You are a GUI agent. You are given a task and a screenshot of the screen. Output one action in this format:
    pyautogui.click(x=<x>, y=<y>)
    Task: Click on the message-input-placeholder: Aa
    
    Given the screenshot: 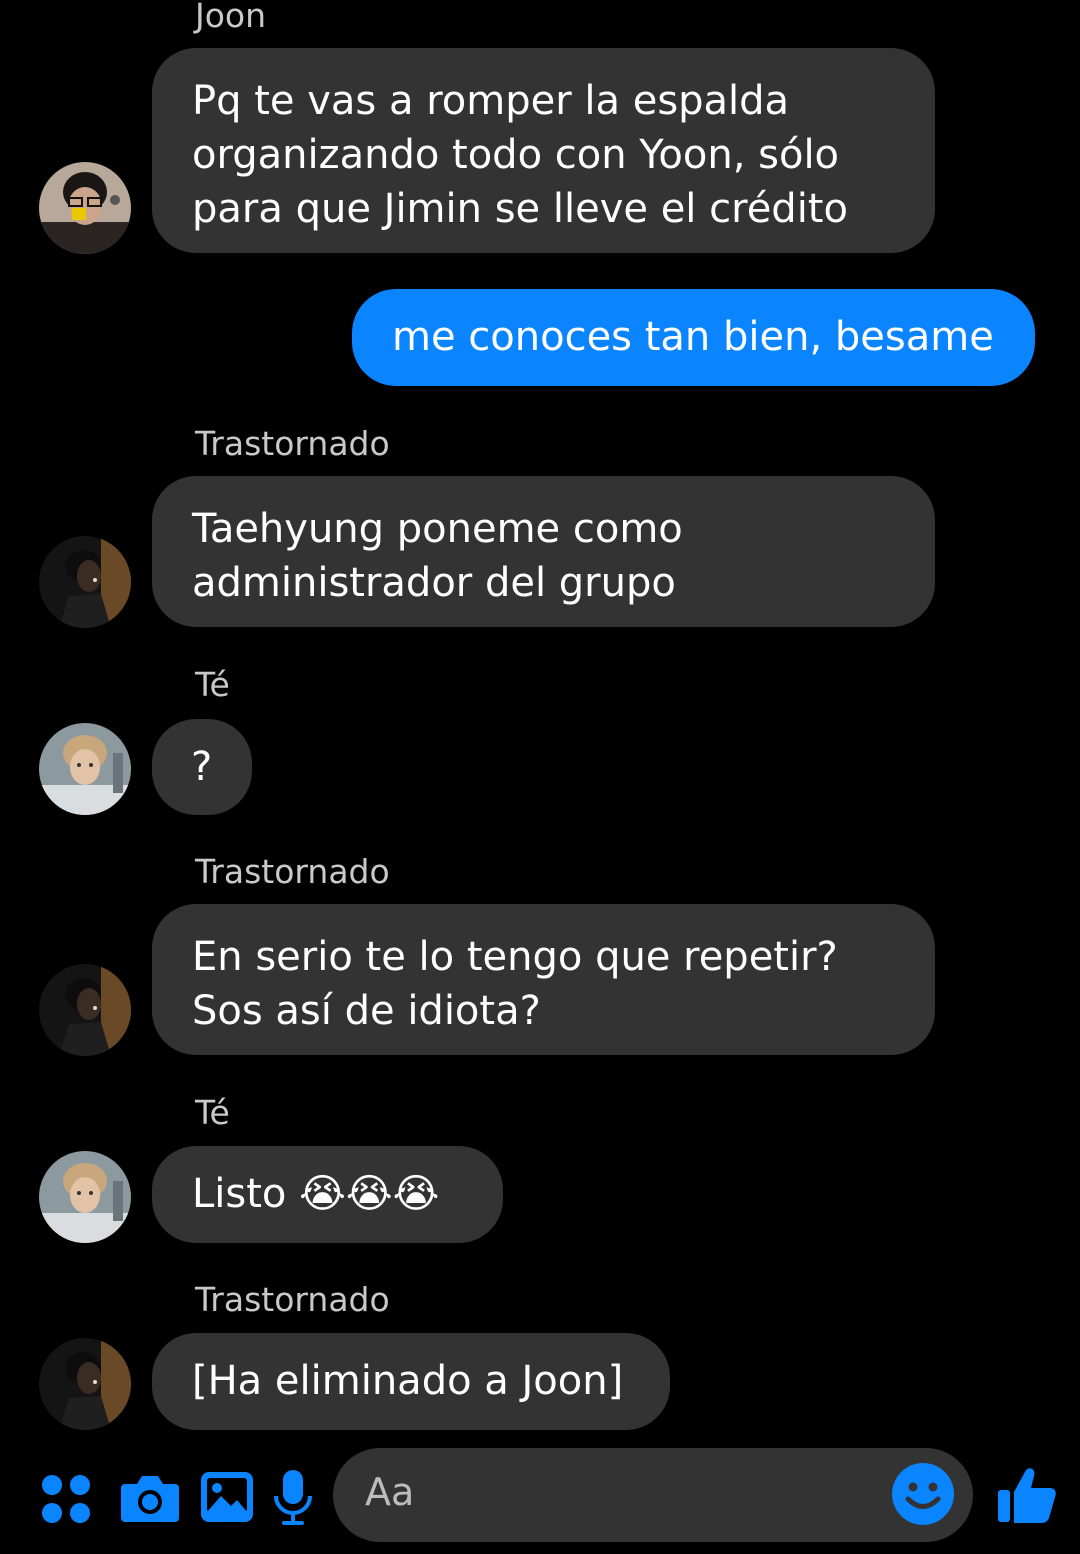 What is the action you would take?
    pyautogui.click(x=390, y=1492)
    